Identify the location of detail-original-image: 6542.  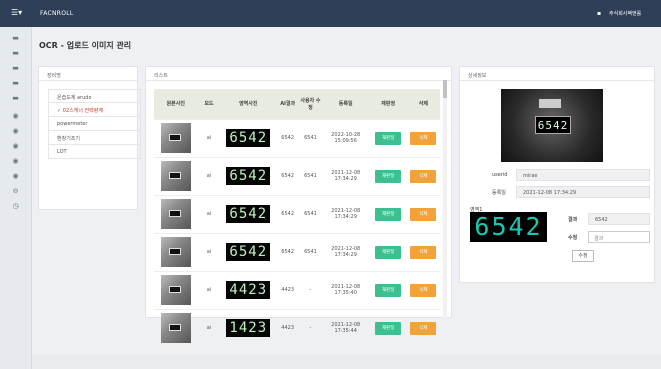
(552, 125).